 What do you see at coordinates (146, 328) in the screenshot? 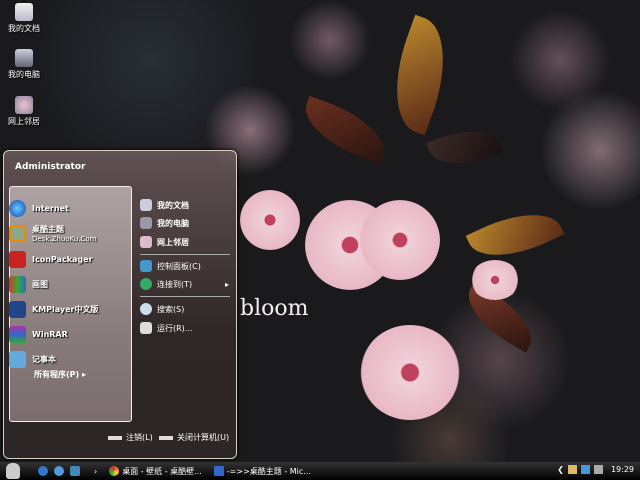
I see `run-icon` at bounding box center [146, 328].